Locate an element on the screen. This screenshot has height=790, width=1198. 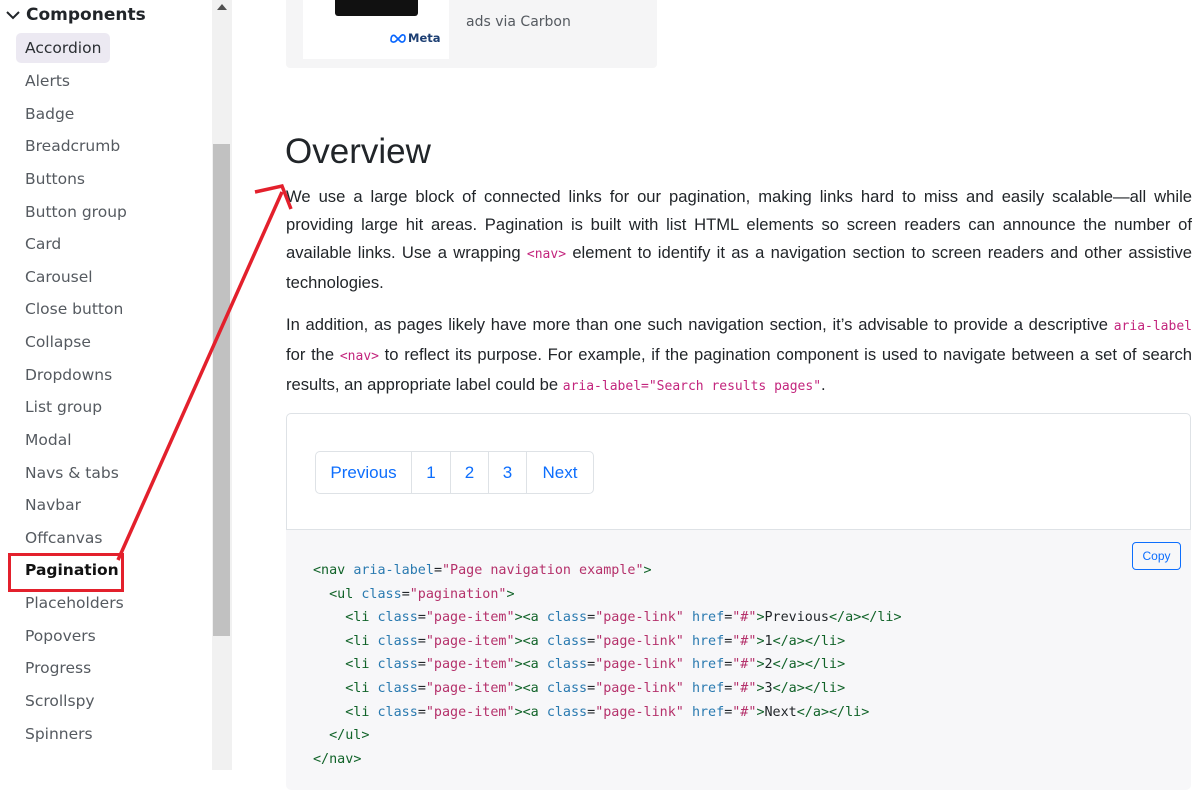
carbon-ad: Meta ads via Carbon is located at coordinates (471, 34).